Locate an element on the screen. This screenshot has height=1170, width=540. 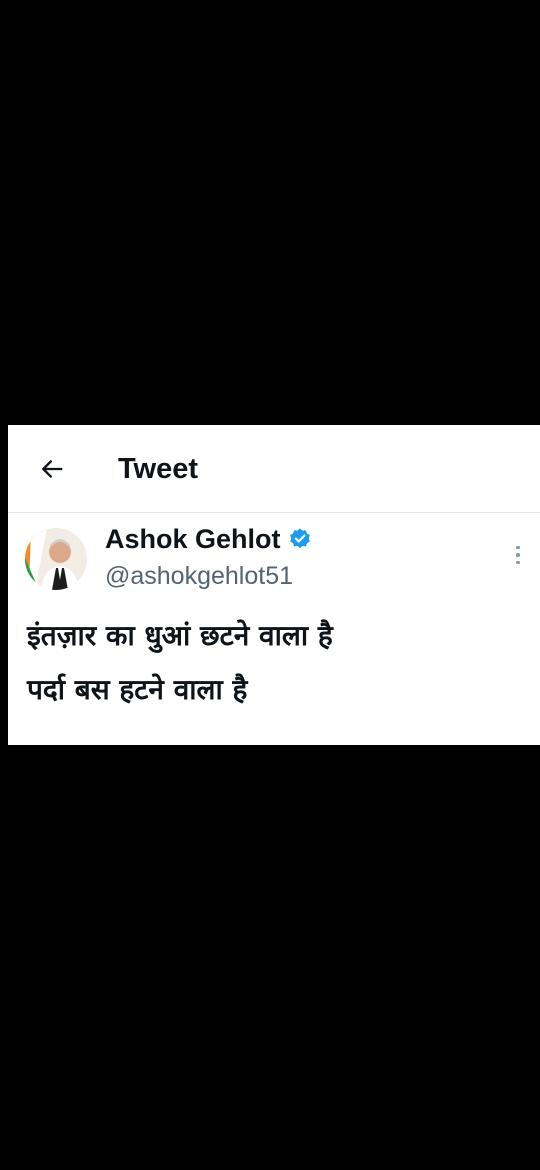
profile-photo-icon is located at coordinates (56, 559).